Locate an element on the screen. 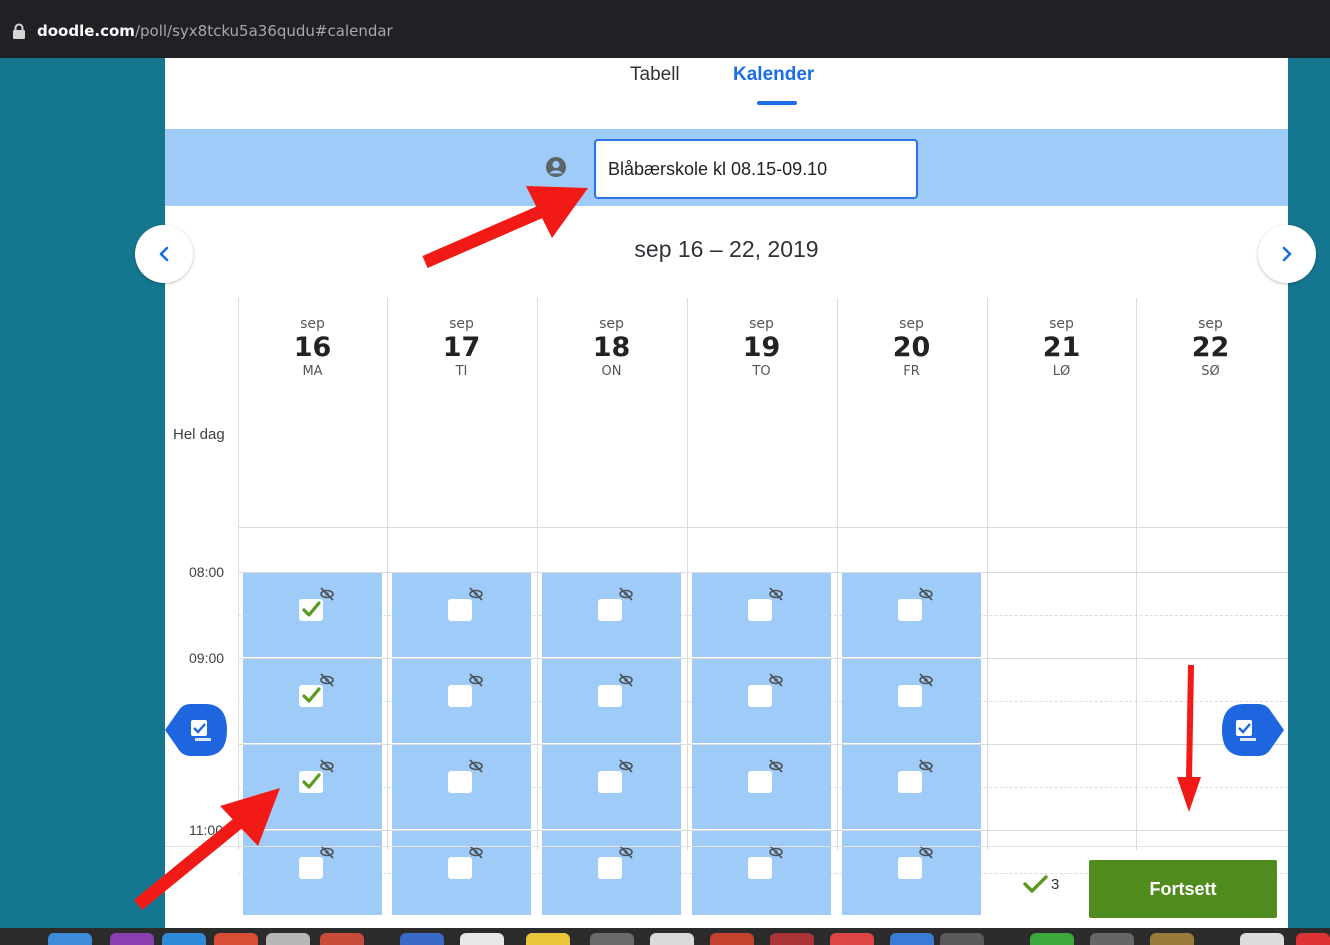  participant-name-input is located at coordinates (756, 169).